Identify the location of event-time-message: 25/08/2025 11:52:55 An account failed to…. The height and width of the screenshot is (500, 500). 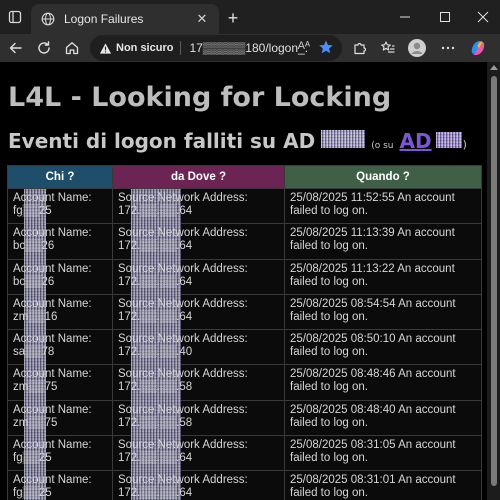
(372, 204).